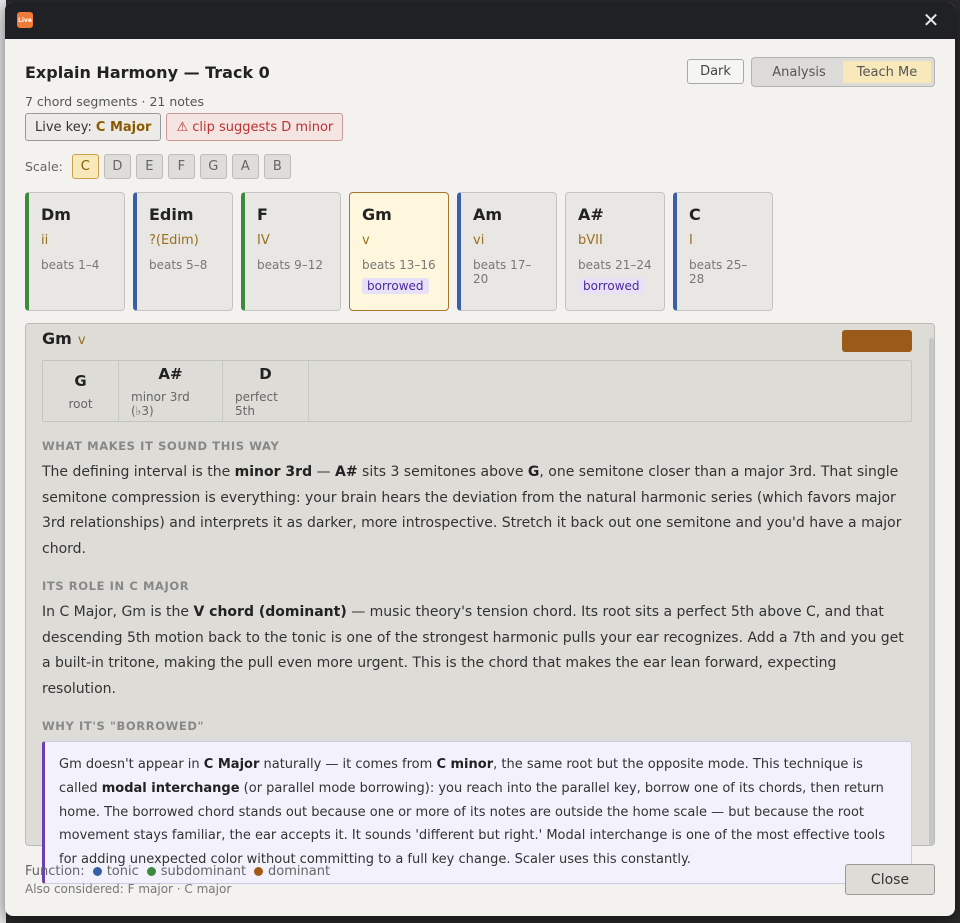 This screenshot has width=960, height=923. What do you see at coordinates (131, 764) in the screenshot?
I see `text-run: Gm doesn't appear in` at bounding box center [131, 764].